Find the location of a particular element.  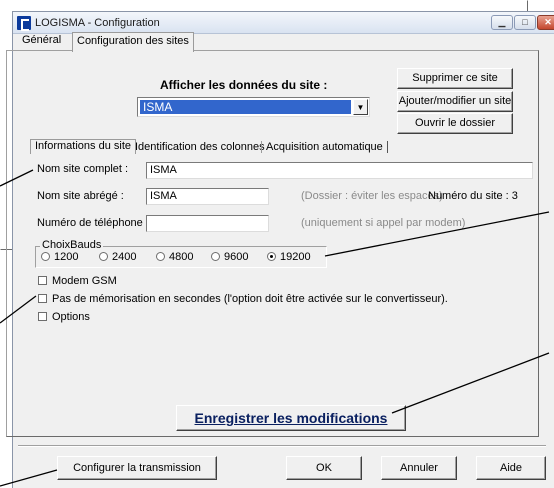

baud-radio-2400: 2400 is located at coordinates (117, 257).